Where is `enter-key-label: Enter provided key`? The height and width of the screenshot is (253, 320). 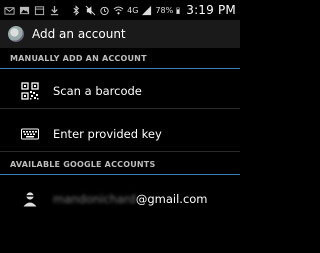
enter-key-label: Enter provided key is located at coordinates (107, 133).